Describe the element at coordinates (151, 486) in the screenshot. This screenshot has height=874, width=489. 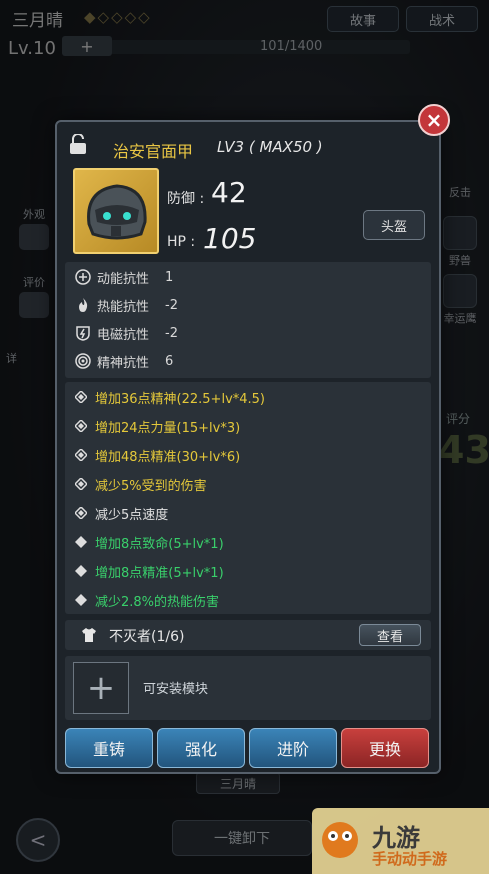
I see `bonus-text: 减少5%受到的伤害` at that location.